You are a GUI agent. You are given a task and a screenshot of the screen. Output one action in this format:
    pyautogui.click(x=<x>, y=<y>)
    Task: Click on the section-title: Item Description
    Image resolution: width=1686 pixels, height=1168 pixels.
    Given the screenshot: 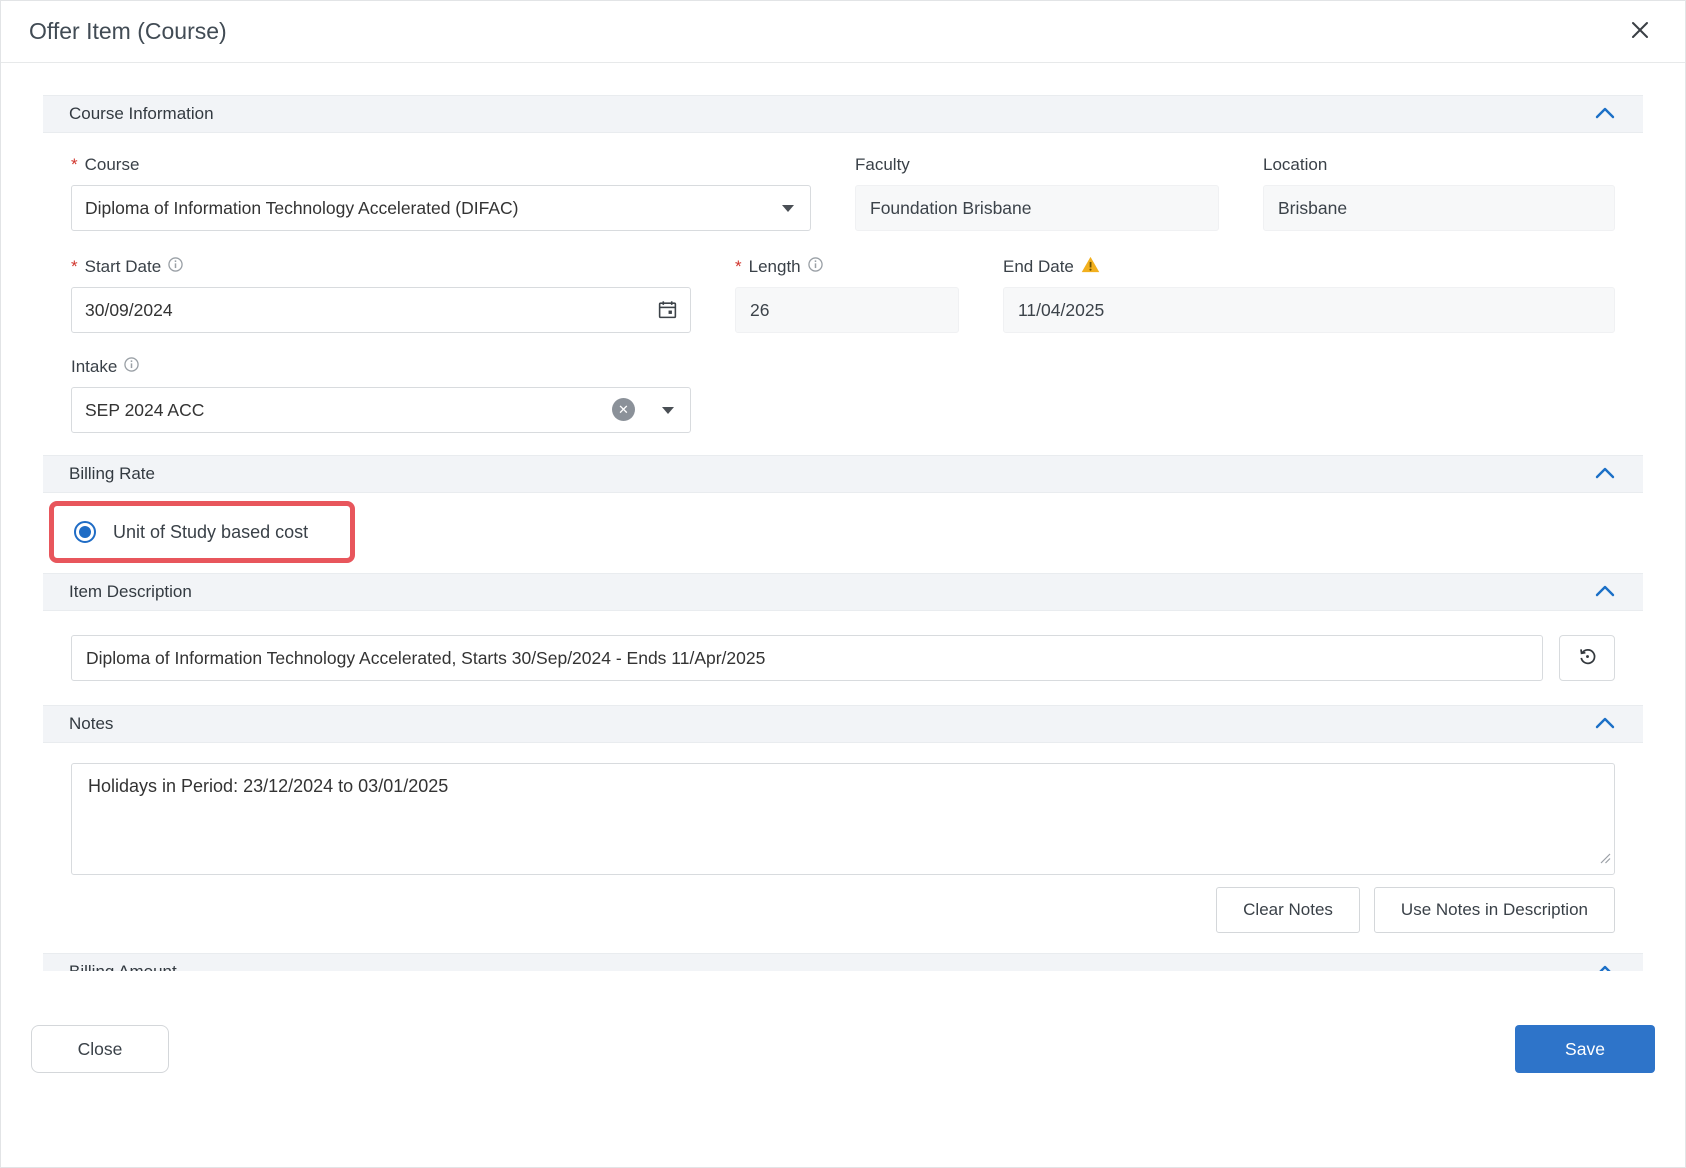 What is the action you would take?
    pyautogui.click(x=130, y=591)
    